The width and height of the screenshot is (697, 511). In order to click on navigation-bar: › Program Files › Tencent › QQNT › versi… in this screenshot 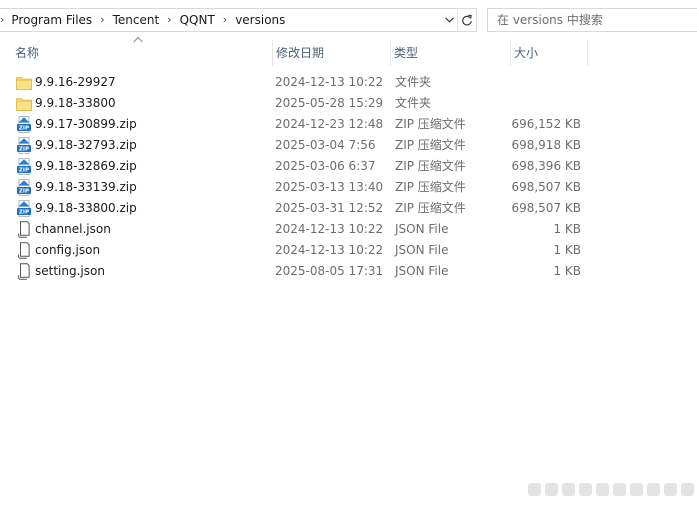, I will do `click(348, 20)`.